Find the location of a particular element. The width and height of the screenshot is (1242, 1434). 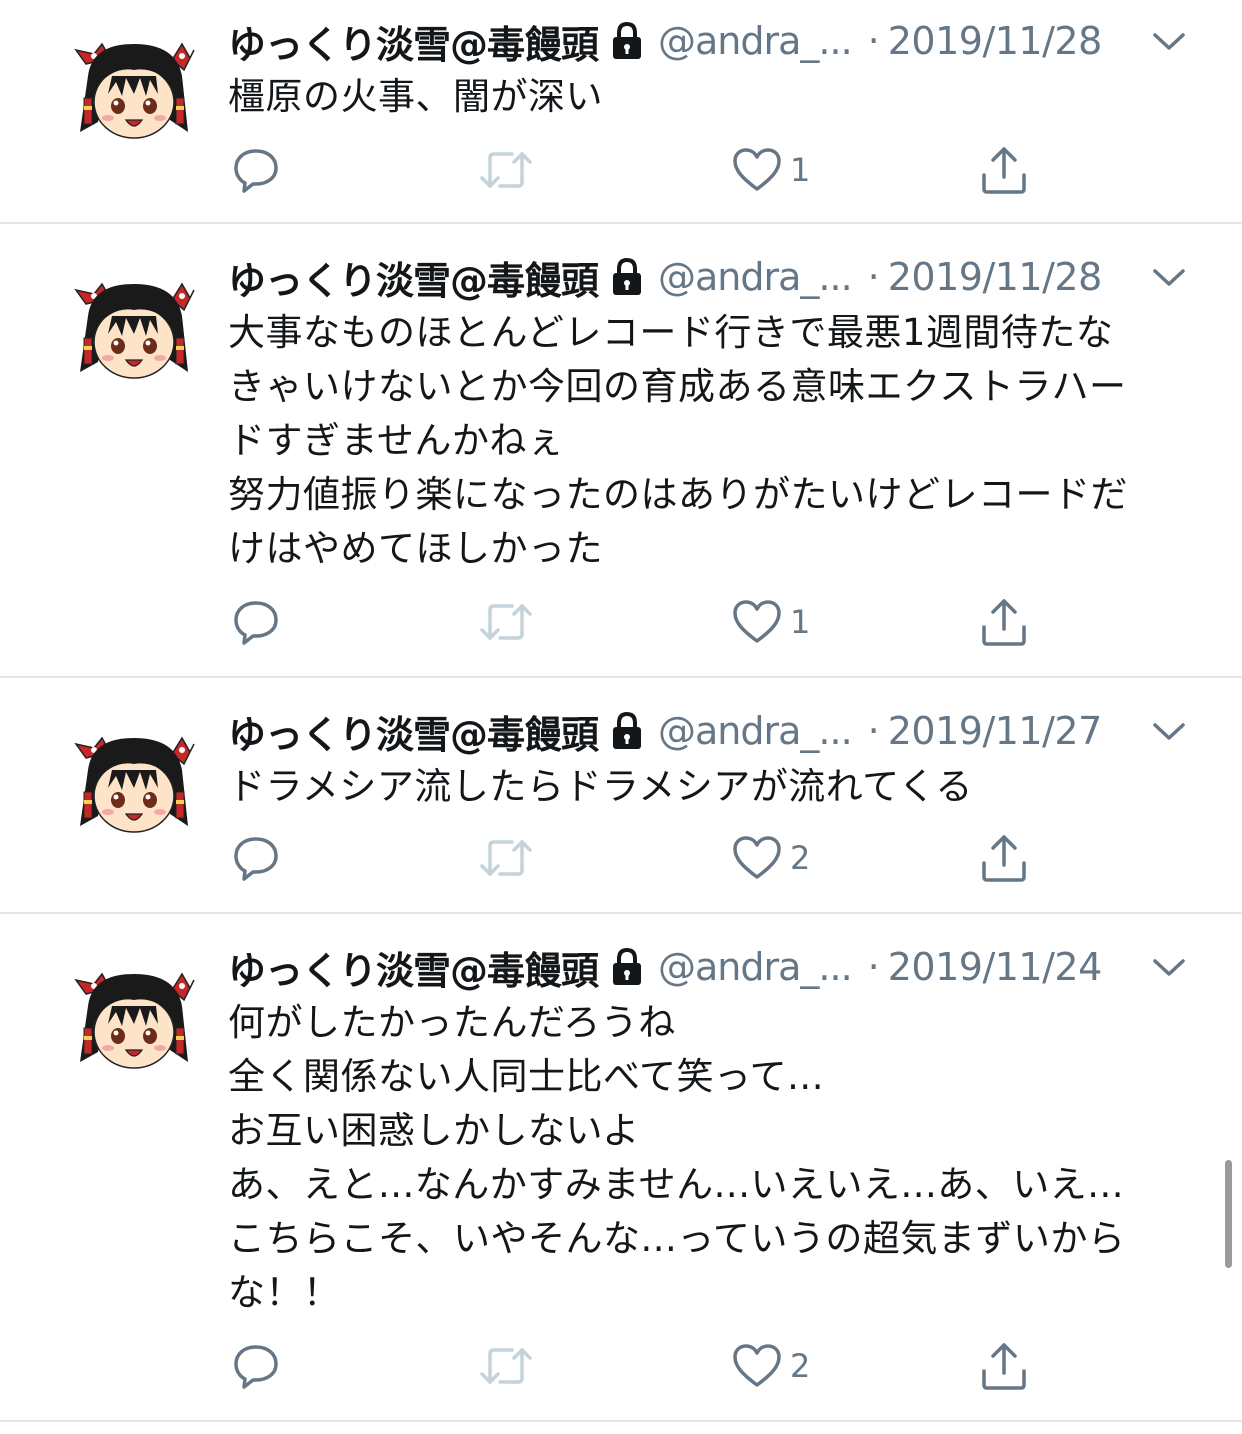

tweet-date: 2019/11/27 is located at coordinates (995, 731).